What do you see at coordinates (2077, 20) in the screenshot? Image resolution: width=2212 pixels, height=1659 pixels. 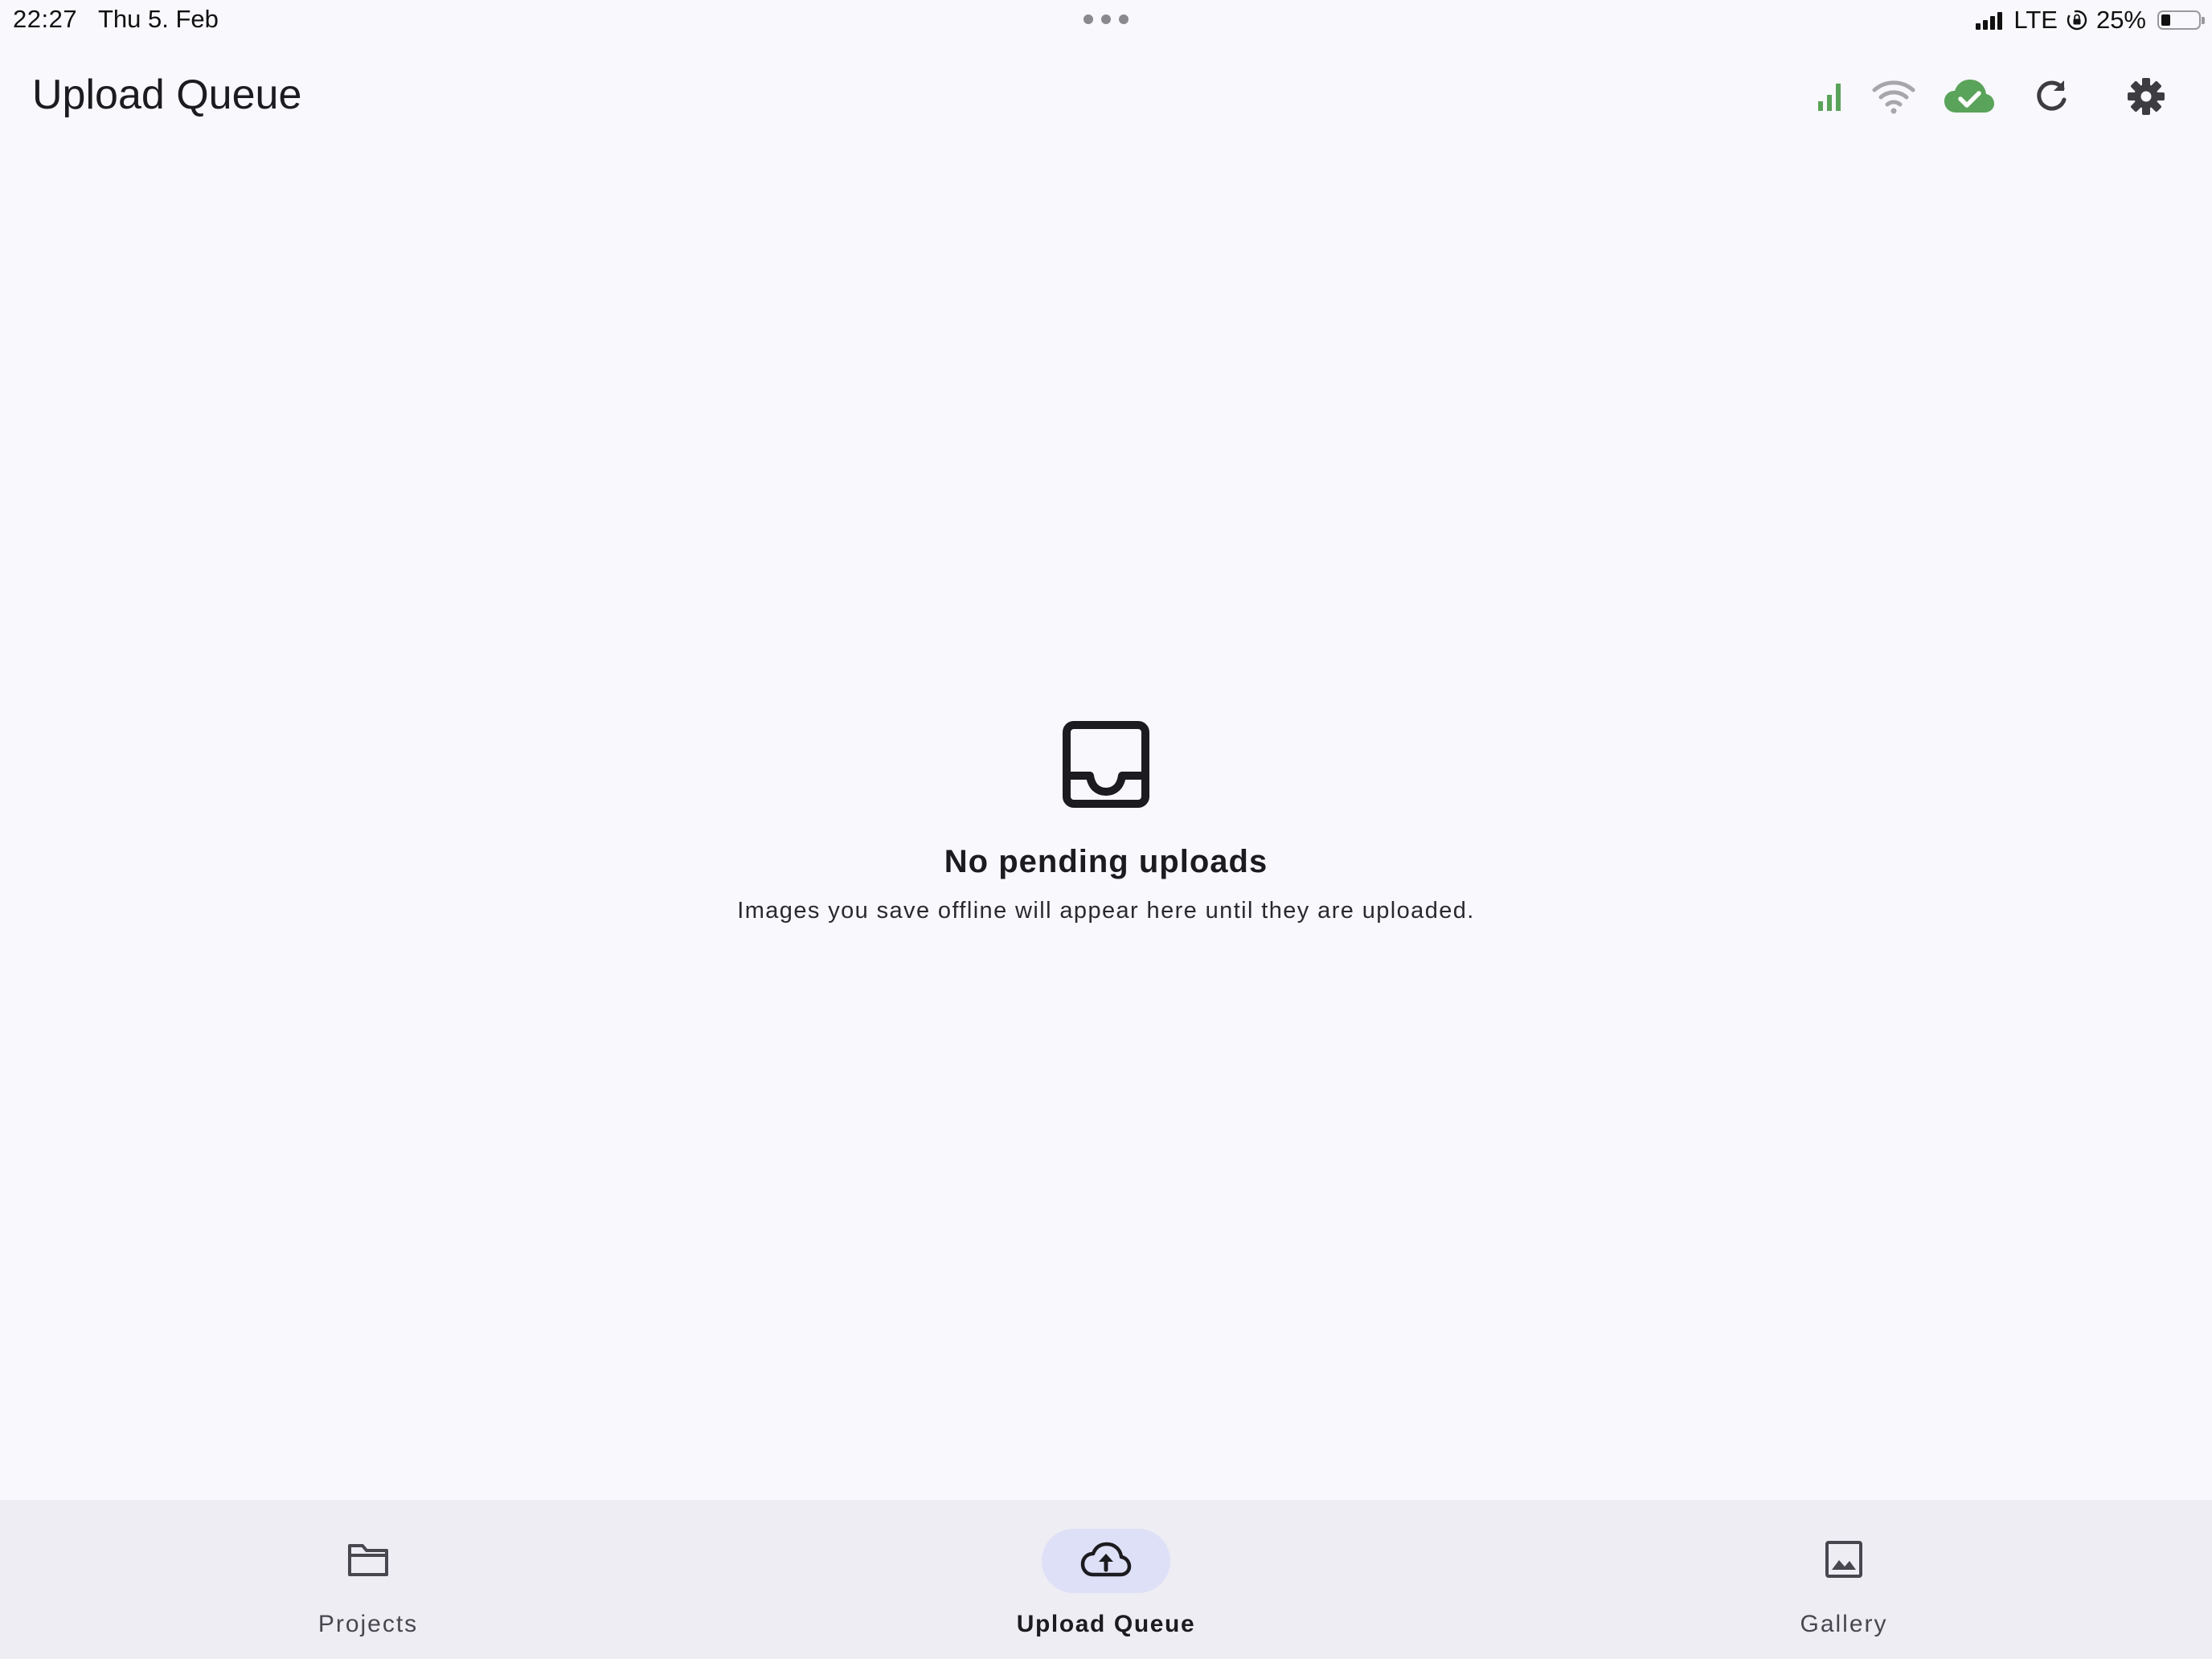 I see `orientation-lock-icon` at bounding box center [2077, 20].